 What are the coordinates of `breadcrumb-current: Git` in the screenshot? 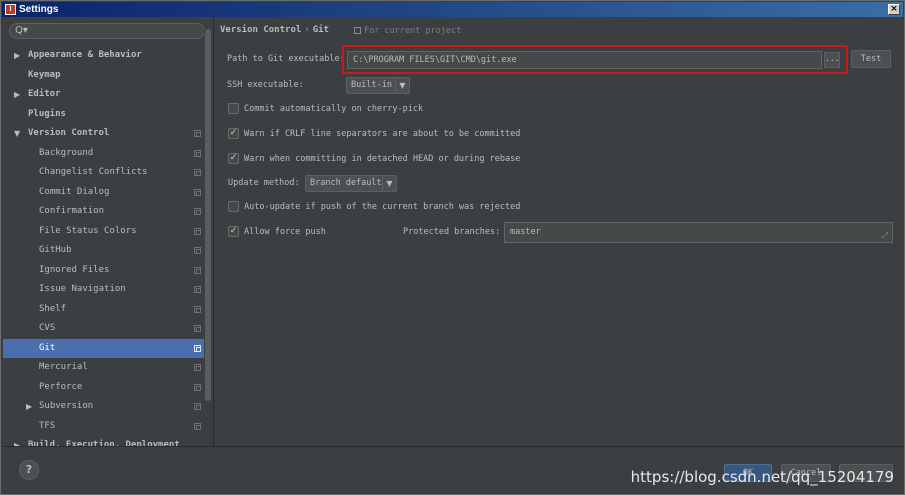 It's located at (320, 30).